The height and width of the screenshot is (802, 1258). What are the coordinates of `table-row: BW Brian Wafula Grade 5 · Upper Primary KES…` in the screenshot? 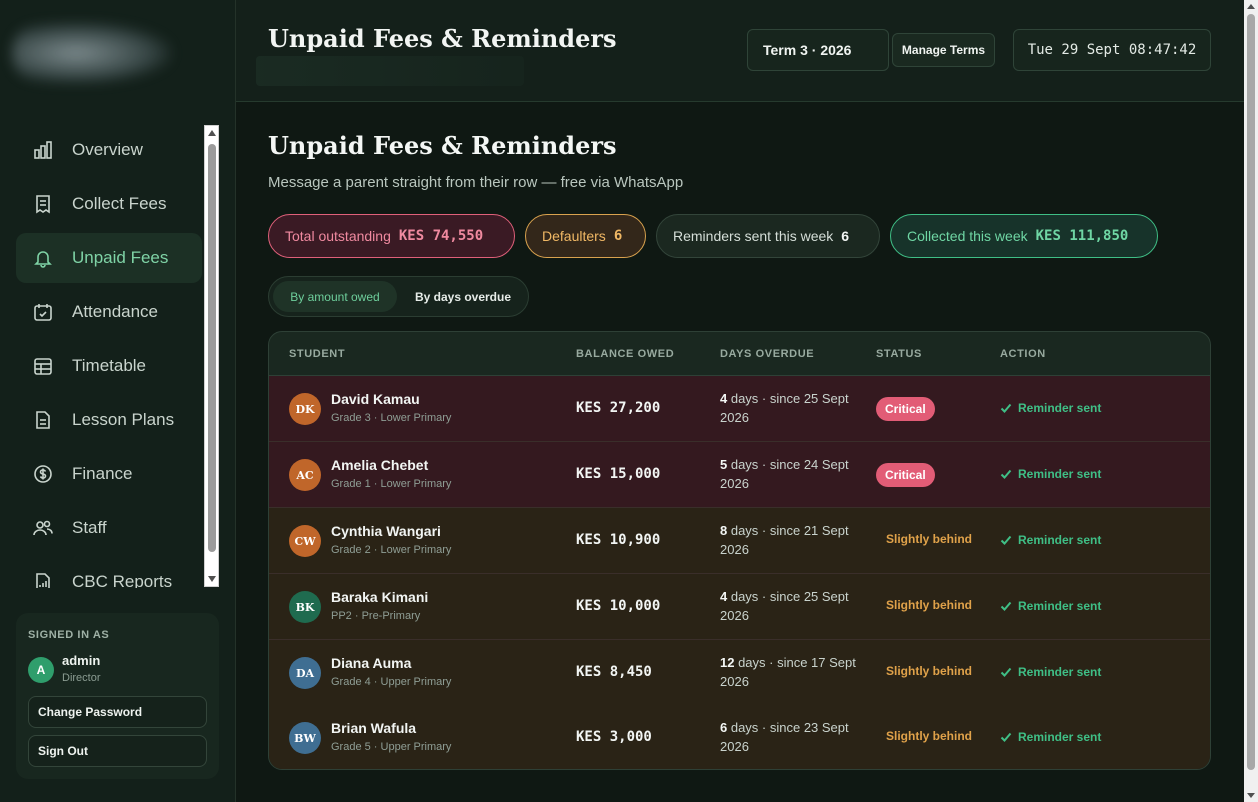 It's located at (739, 737).